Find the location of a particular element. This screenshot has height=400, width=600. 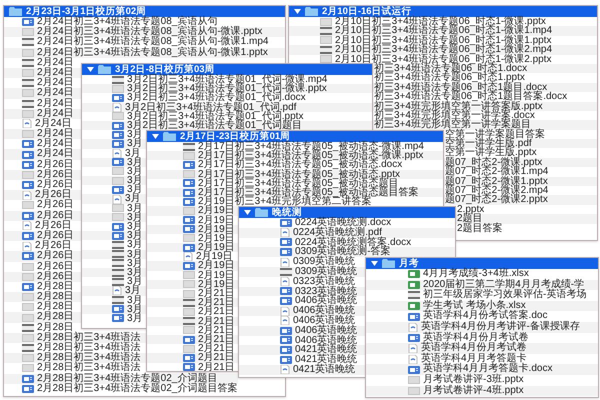

page-icon is located at coordinates (285, 281).